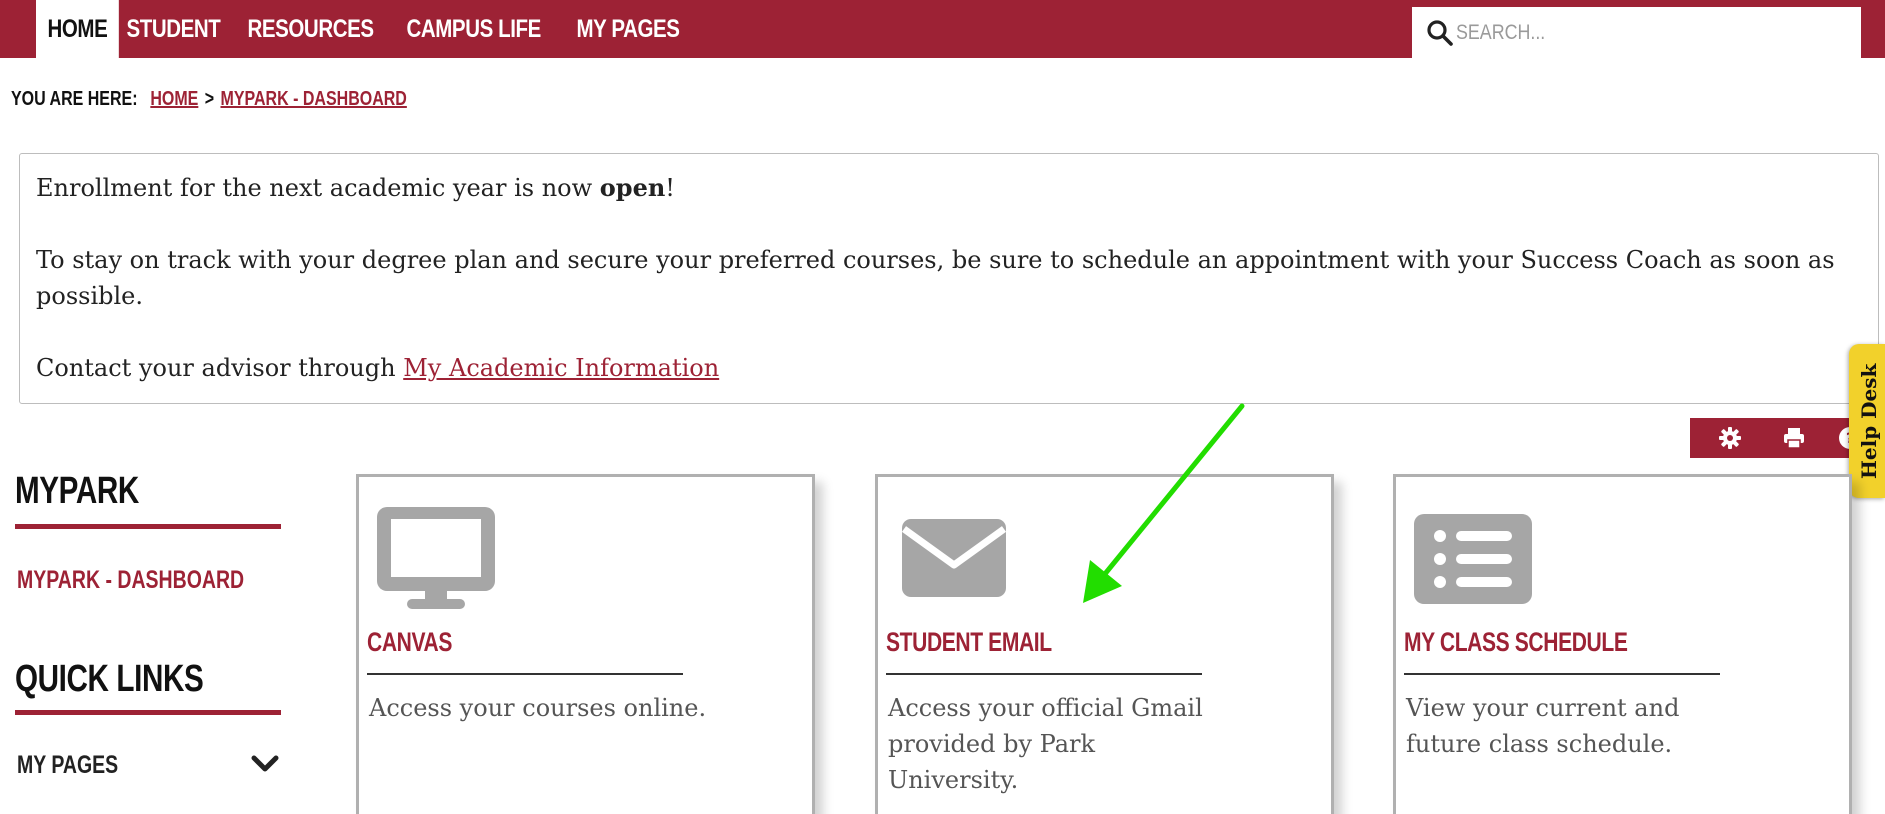 This screenshot has width=1885, height=814. Describe the element at coordinates (67, 765) in the screenshot. I see `sidebar-item-my-pages: MY PAGES` at that location.